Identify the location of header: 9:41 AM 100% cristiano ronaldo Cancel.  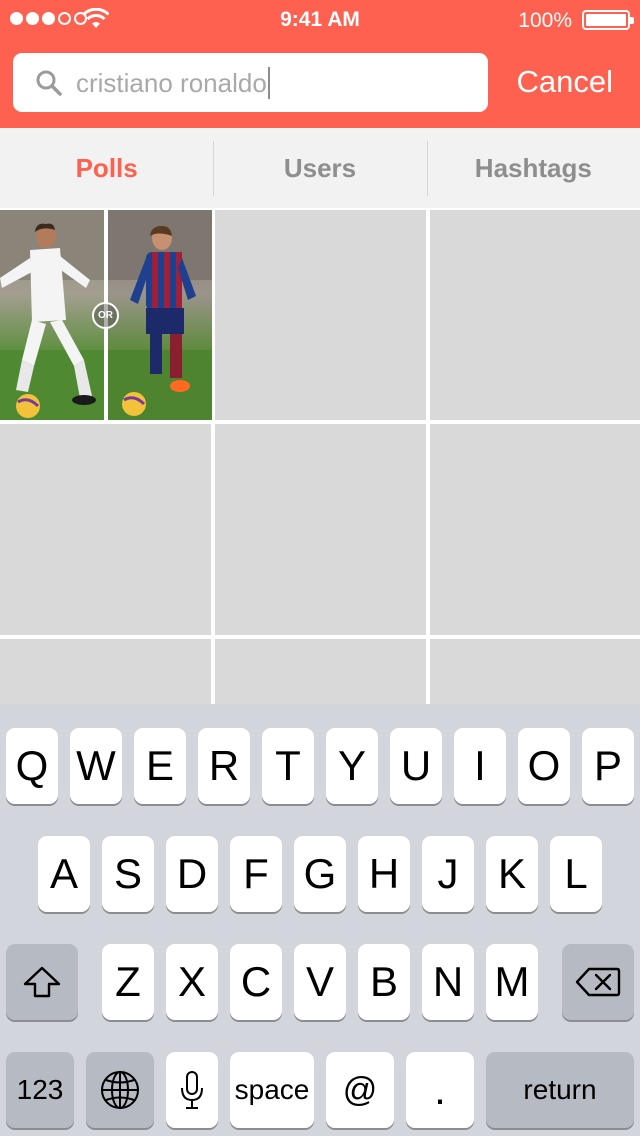
(320, 64).